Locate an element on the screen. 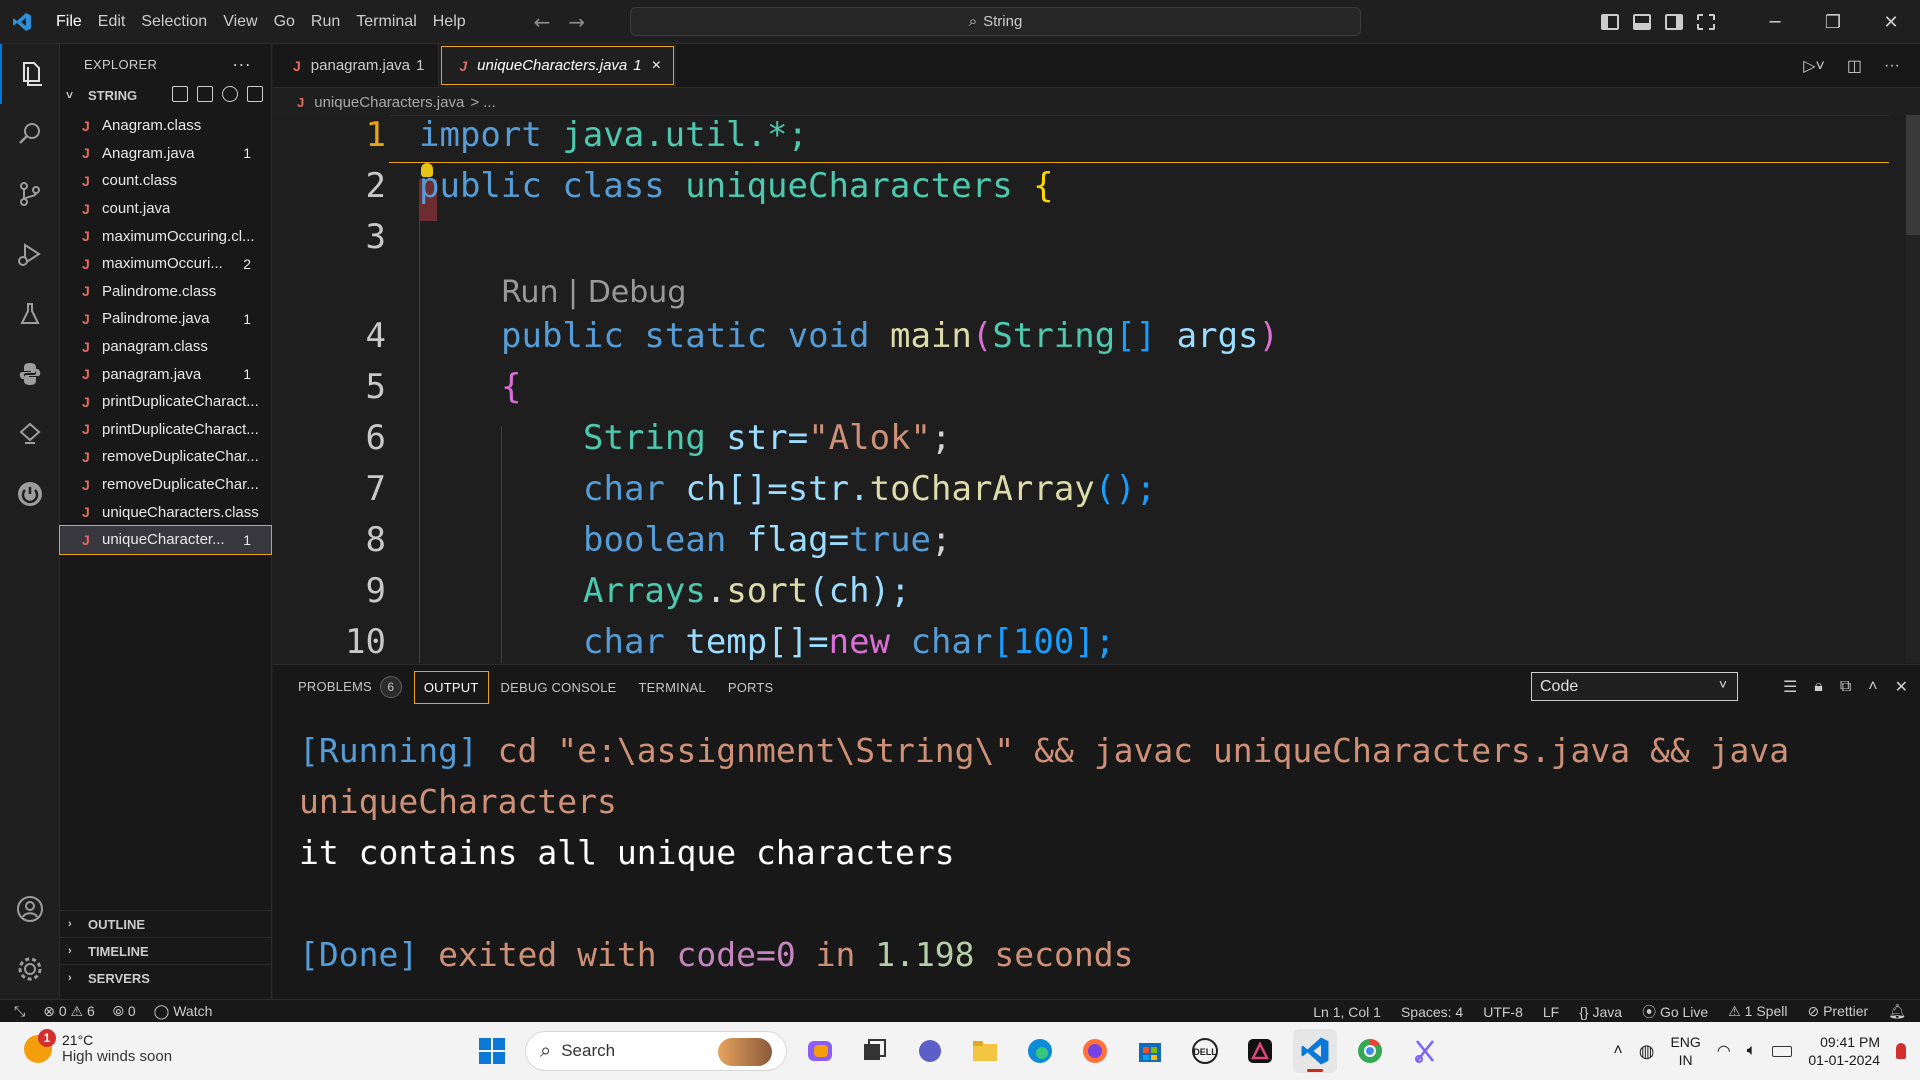  snipping-tool-icon is located at coordinates (1425, 1051).